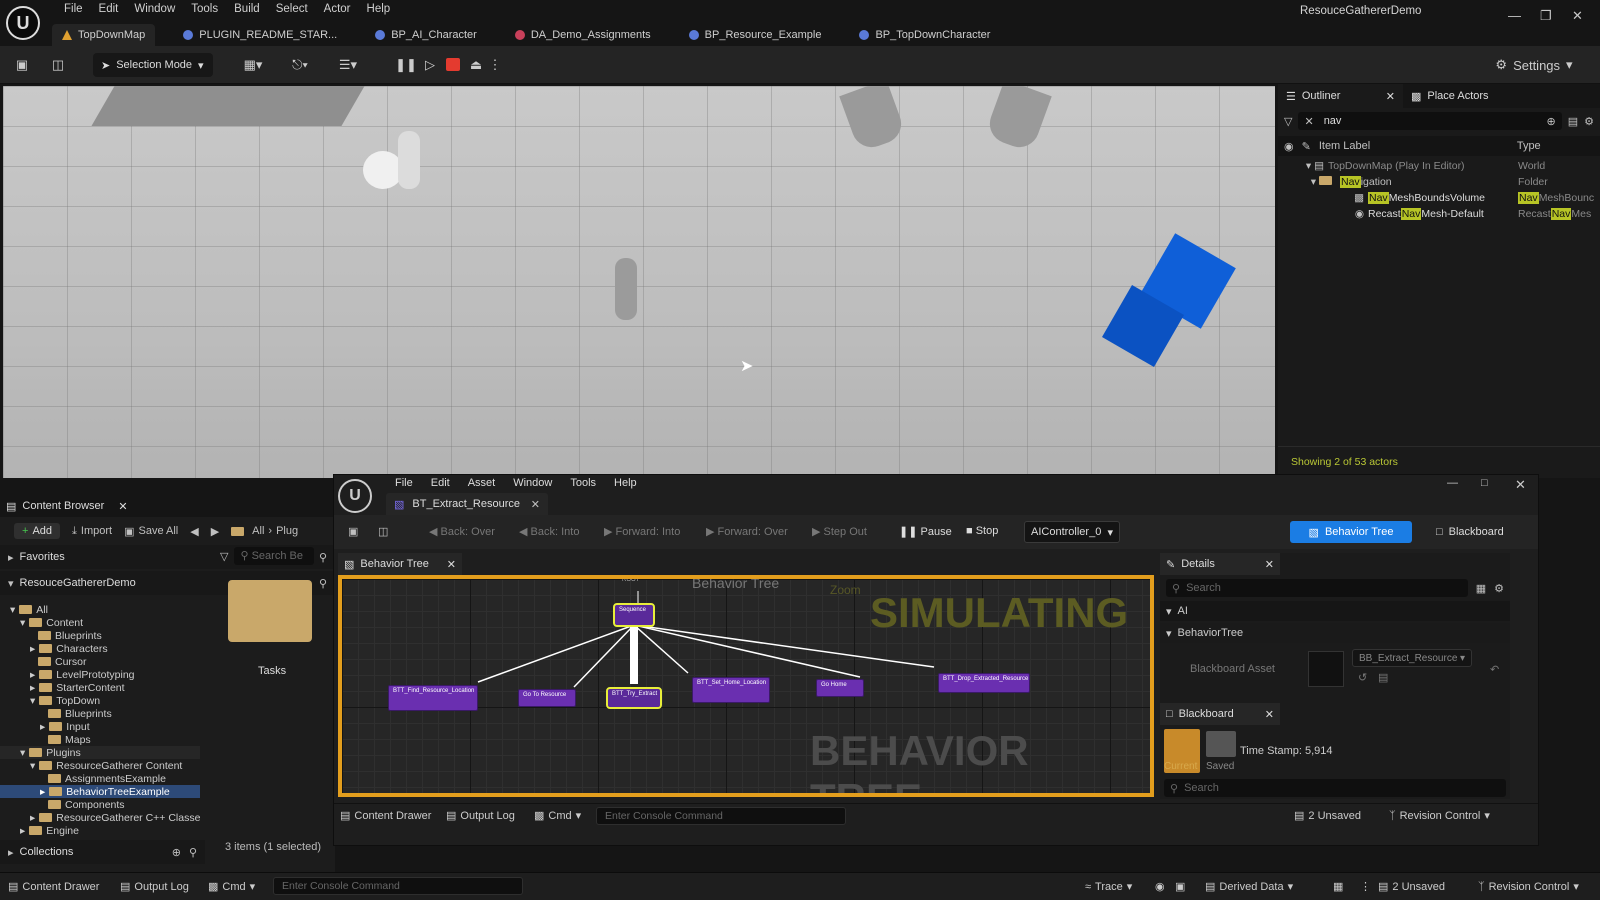 Image resolution: width=1600 pixels, height=900 pixels. Describe the element at coordinates (45, 726) in the screenshot. I see `tree-item-input: ▸ Input` at that location.